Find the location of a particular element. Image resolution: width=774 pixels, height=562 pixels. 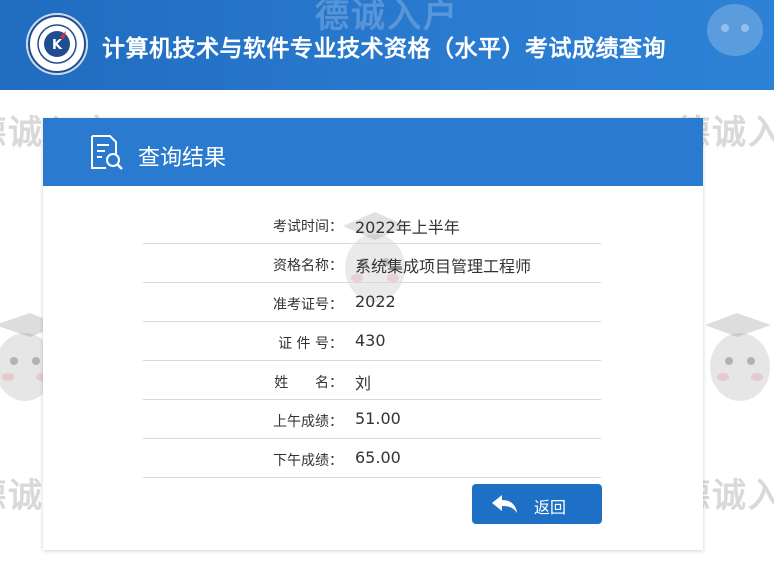

result-row-id-number: 证 件 号： 430 is located at coordinates (372, 342).